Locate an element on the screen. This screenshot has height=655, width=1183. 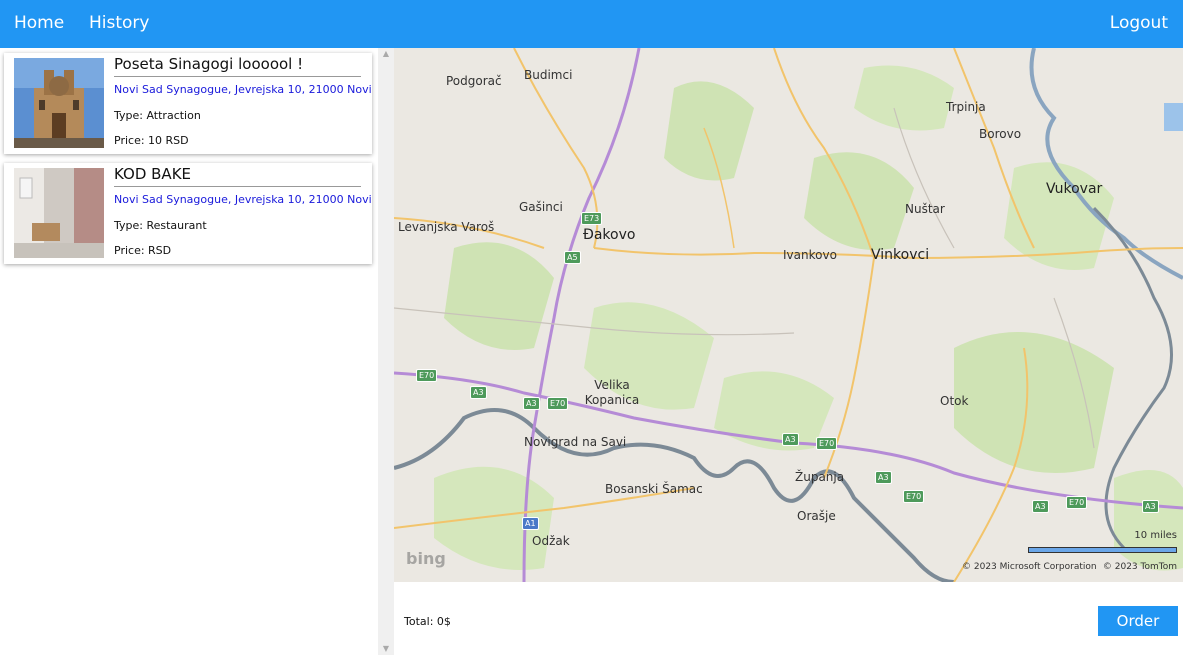
map-place-label: Otok is located at coordinates (954, 401).